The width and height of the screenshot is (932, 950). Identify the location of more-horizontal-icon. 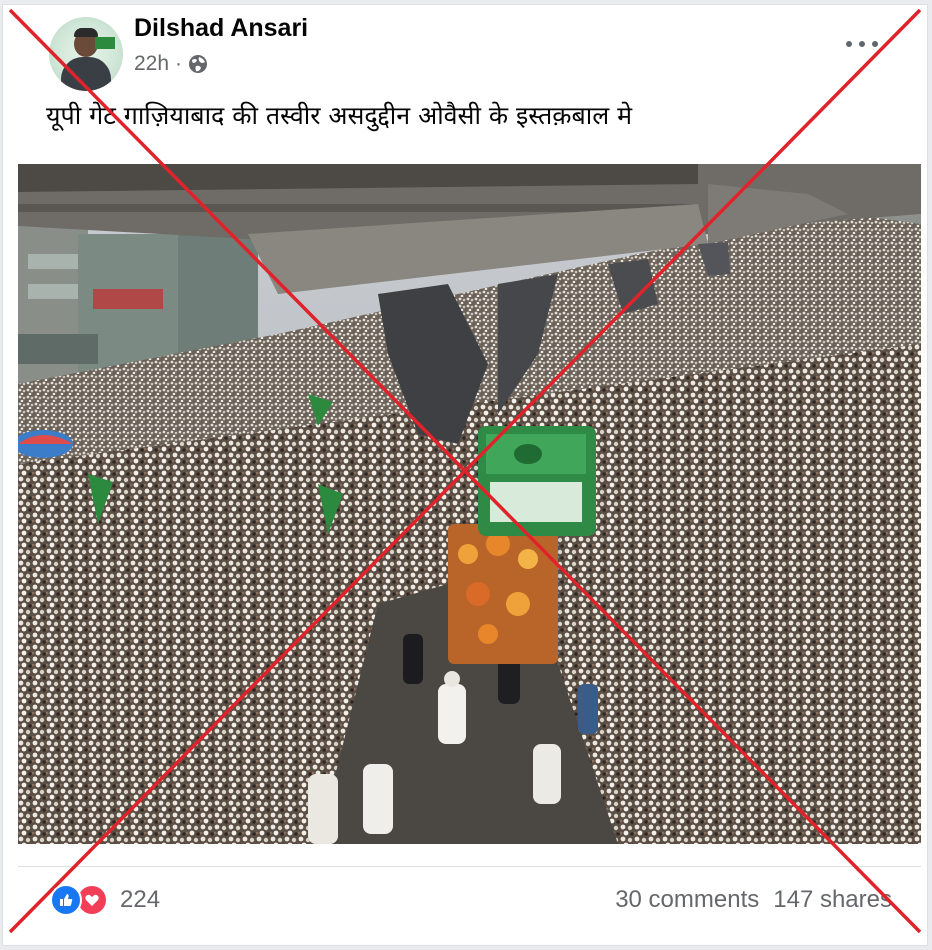
(862, 44).